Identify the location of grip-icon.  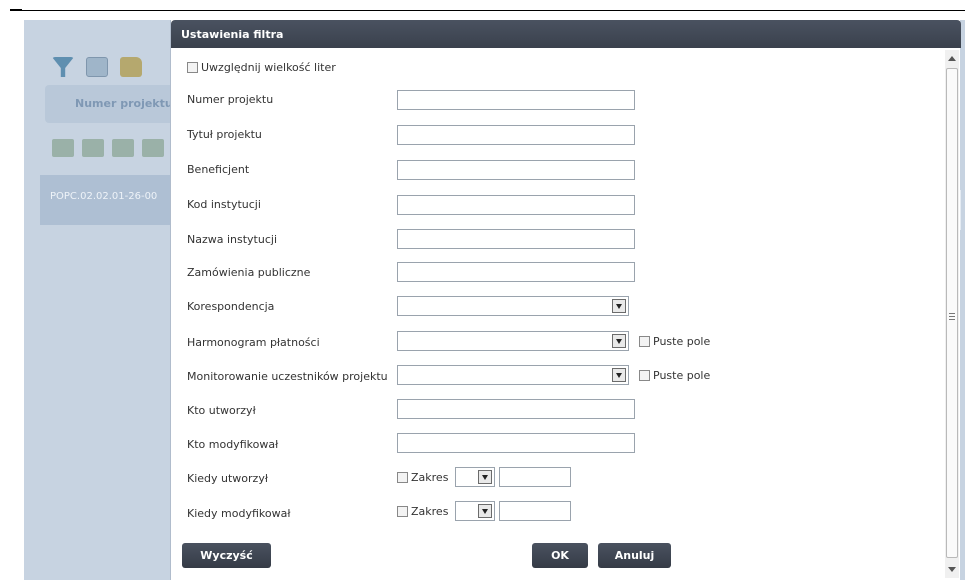
(952, 316).